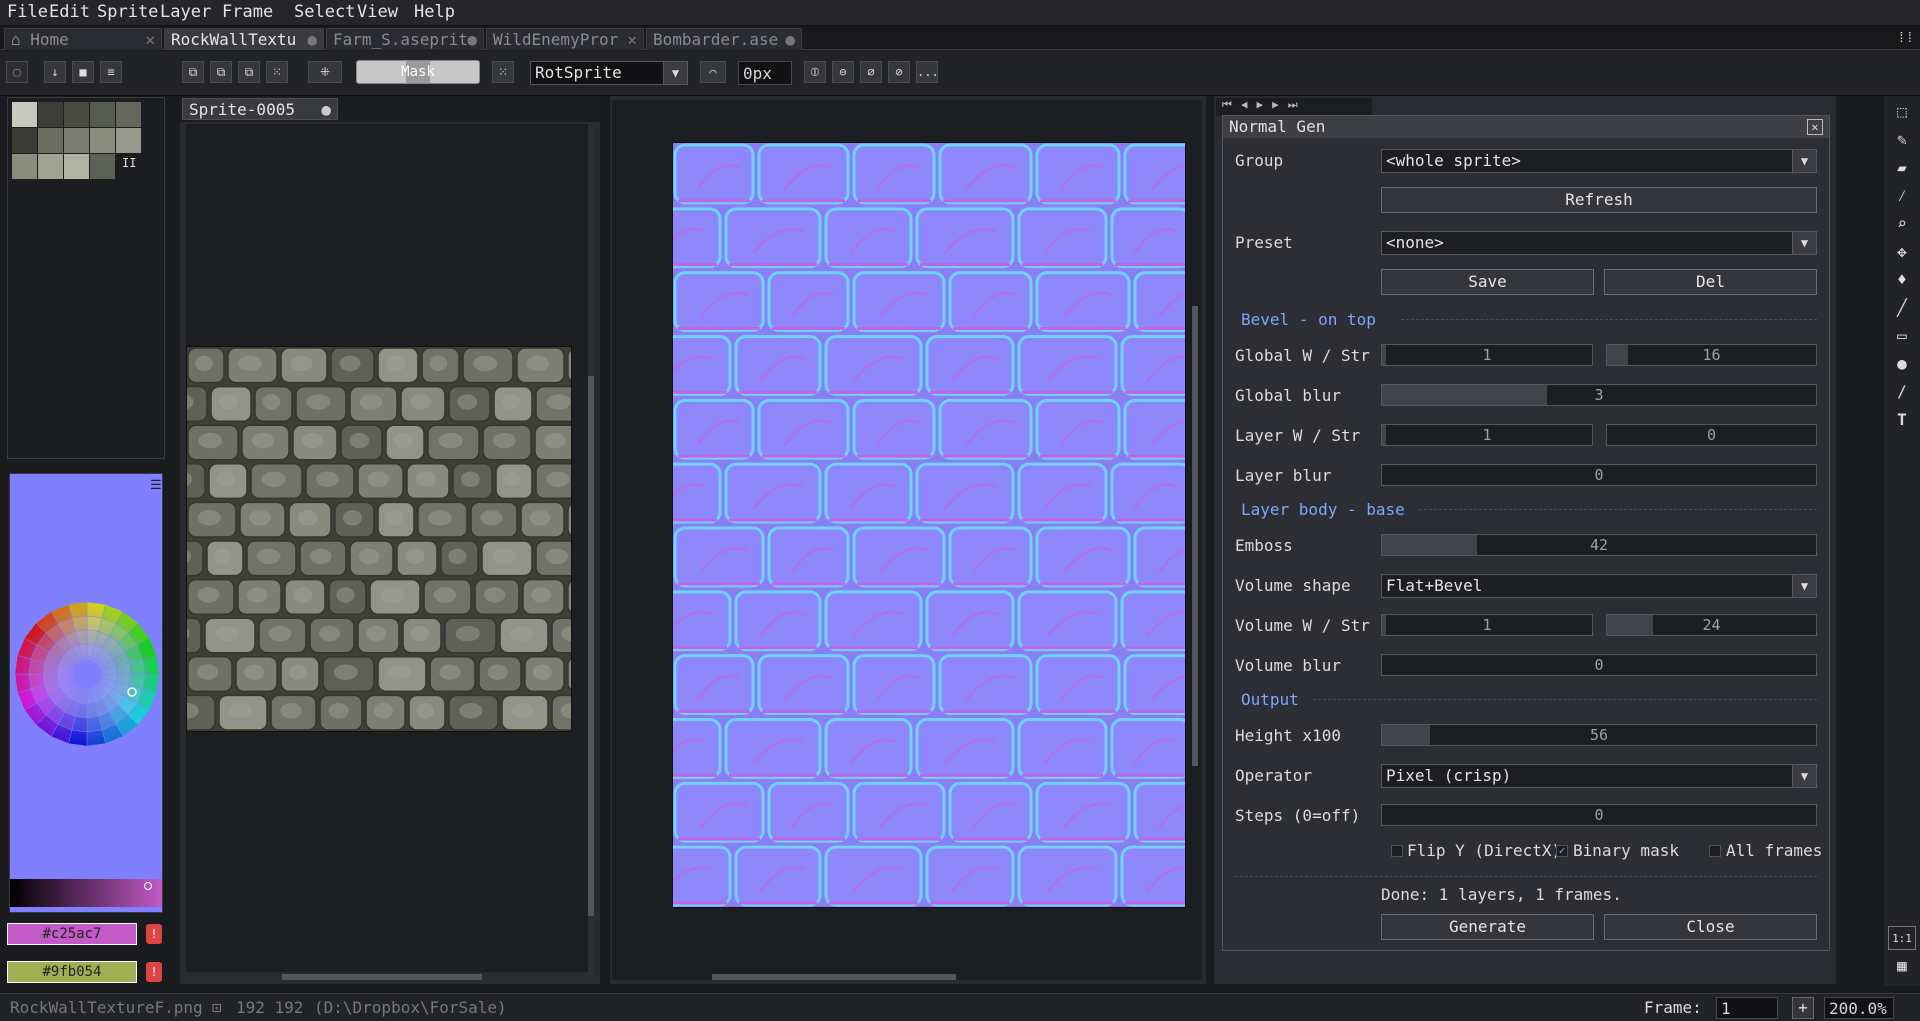 Image resolution: width=1920 pixels, height=1021 pixels. What do you see at coordinates (609, 73) in the screenshot?
I see `resize-method-select: RotSprite ▼` at bounding box center [609, 73].